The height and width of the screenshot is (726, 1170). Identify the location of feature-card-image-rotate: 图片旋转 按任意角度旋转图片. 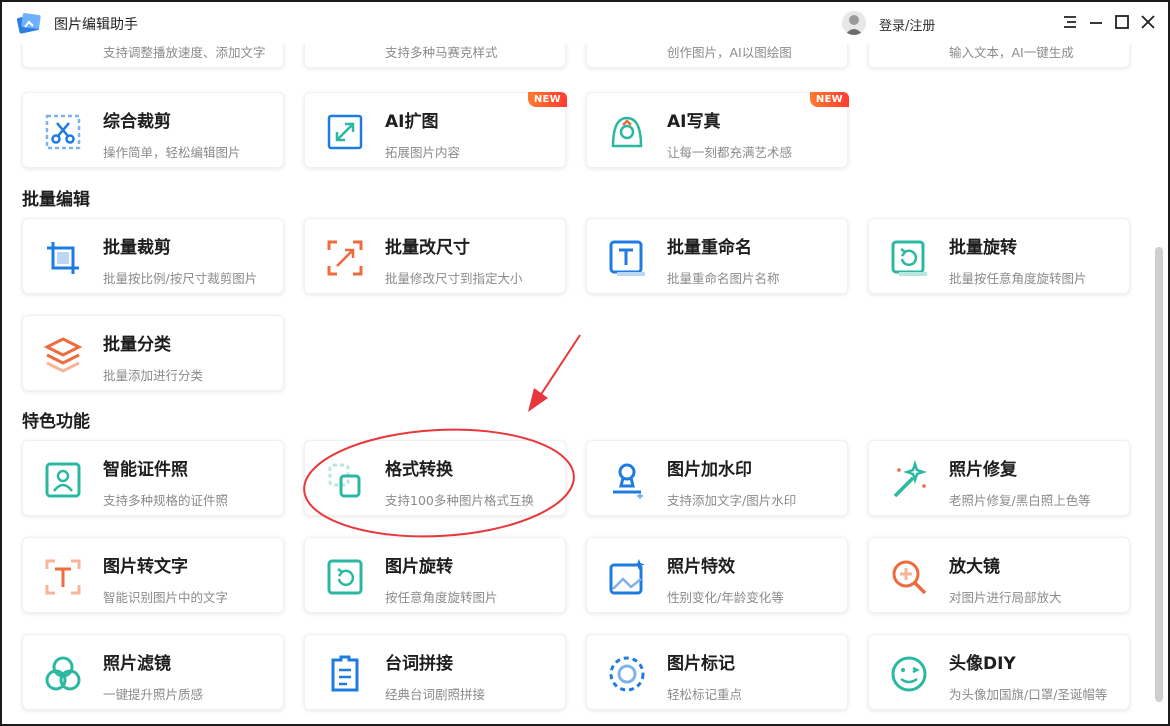
(435, 575).